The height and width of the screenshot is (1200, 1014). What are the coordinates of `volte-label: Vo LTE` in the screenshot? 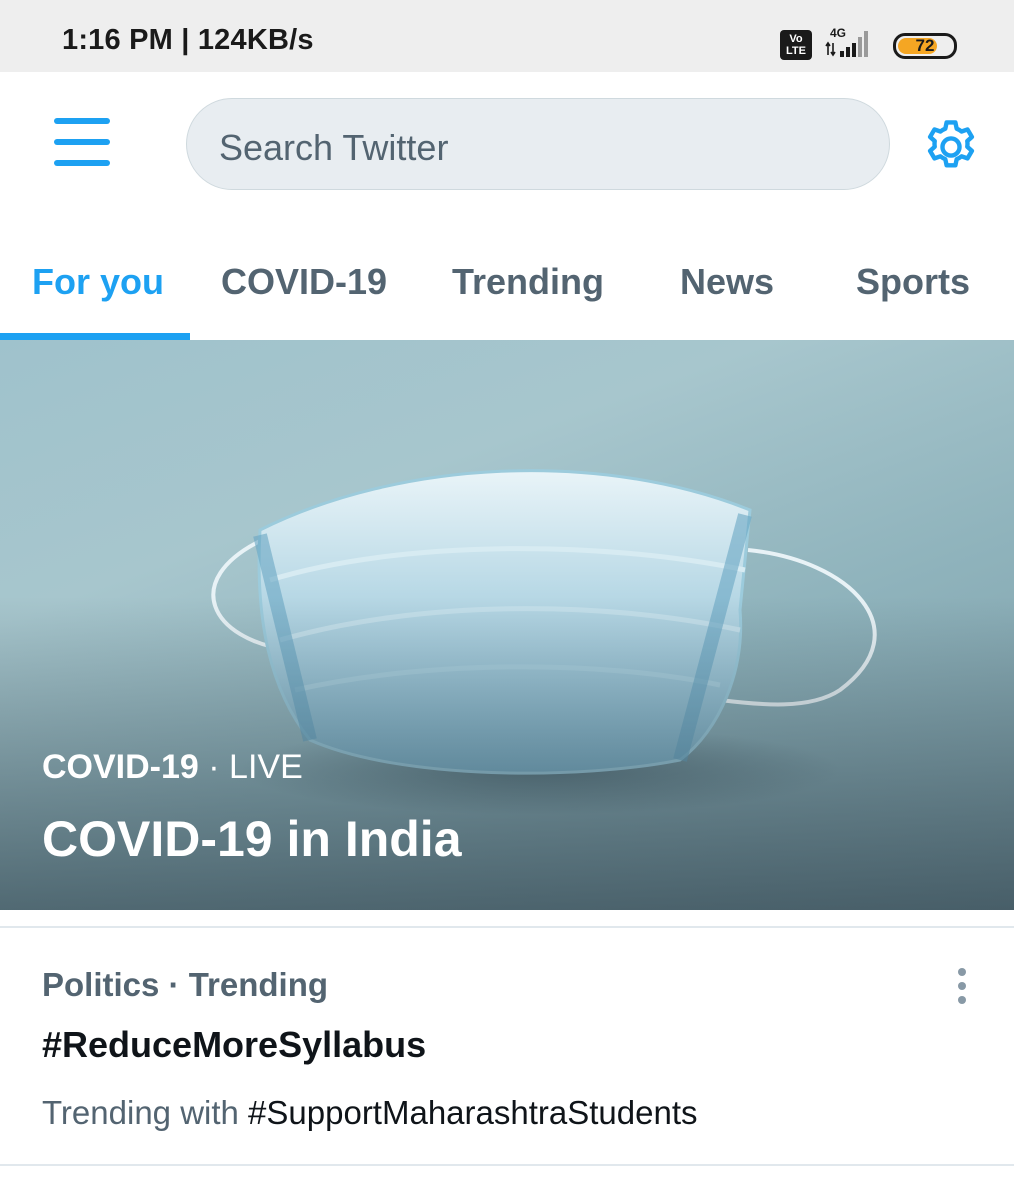 It's located at (796, 45).